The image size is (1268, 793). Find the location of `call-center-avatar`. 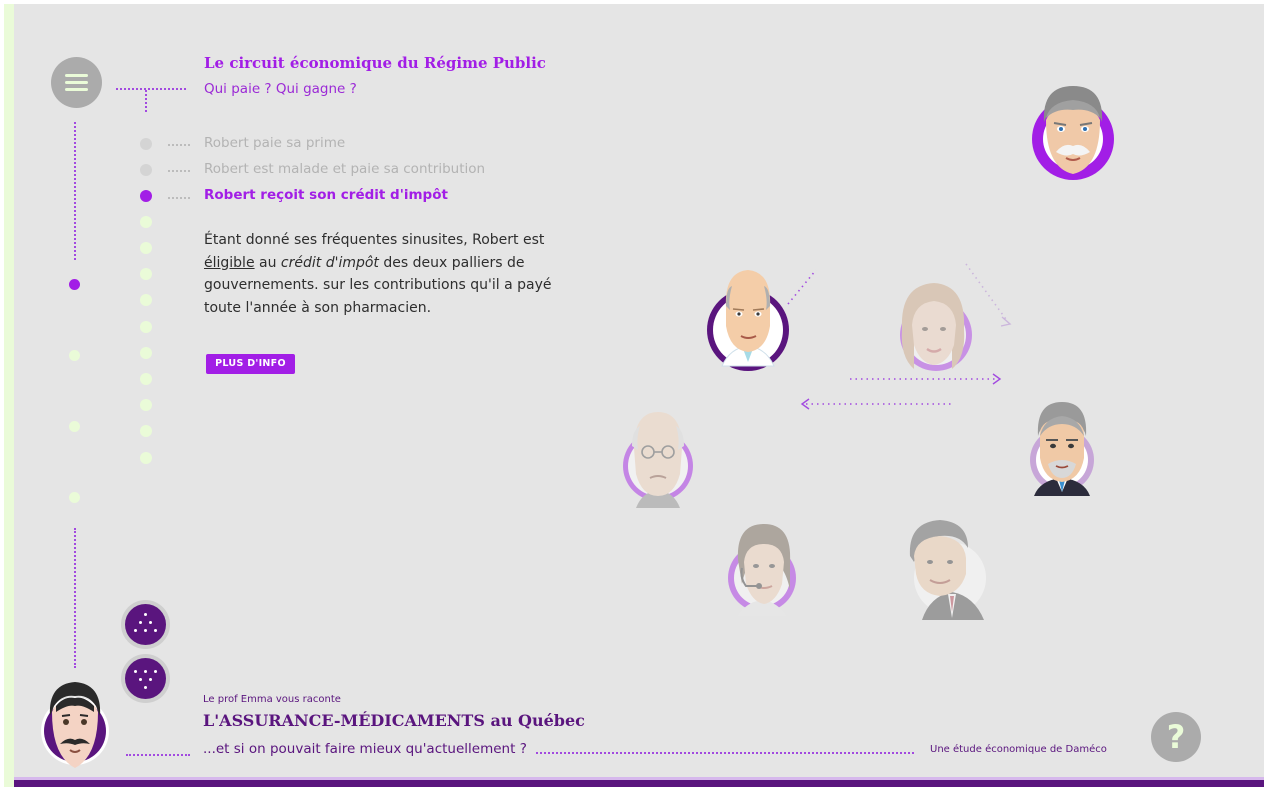

call-center-avatar is located at coordinates (762, 570).